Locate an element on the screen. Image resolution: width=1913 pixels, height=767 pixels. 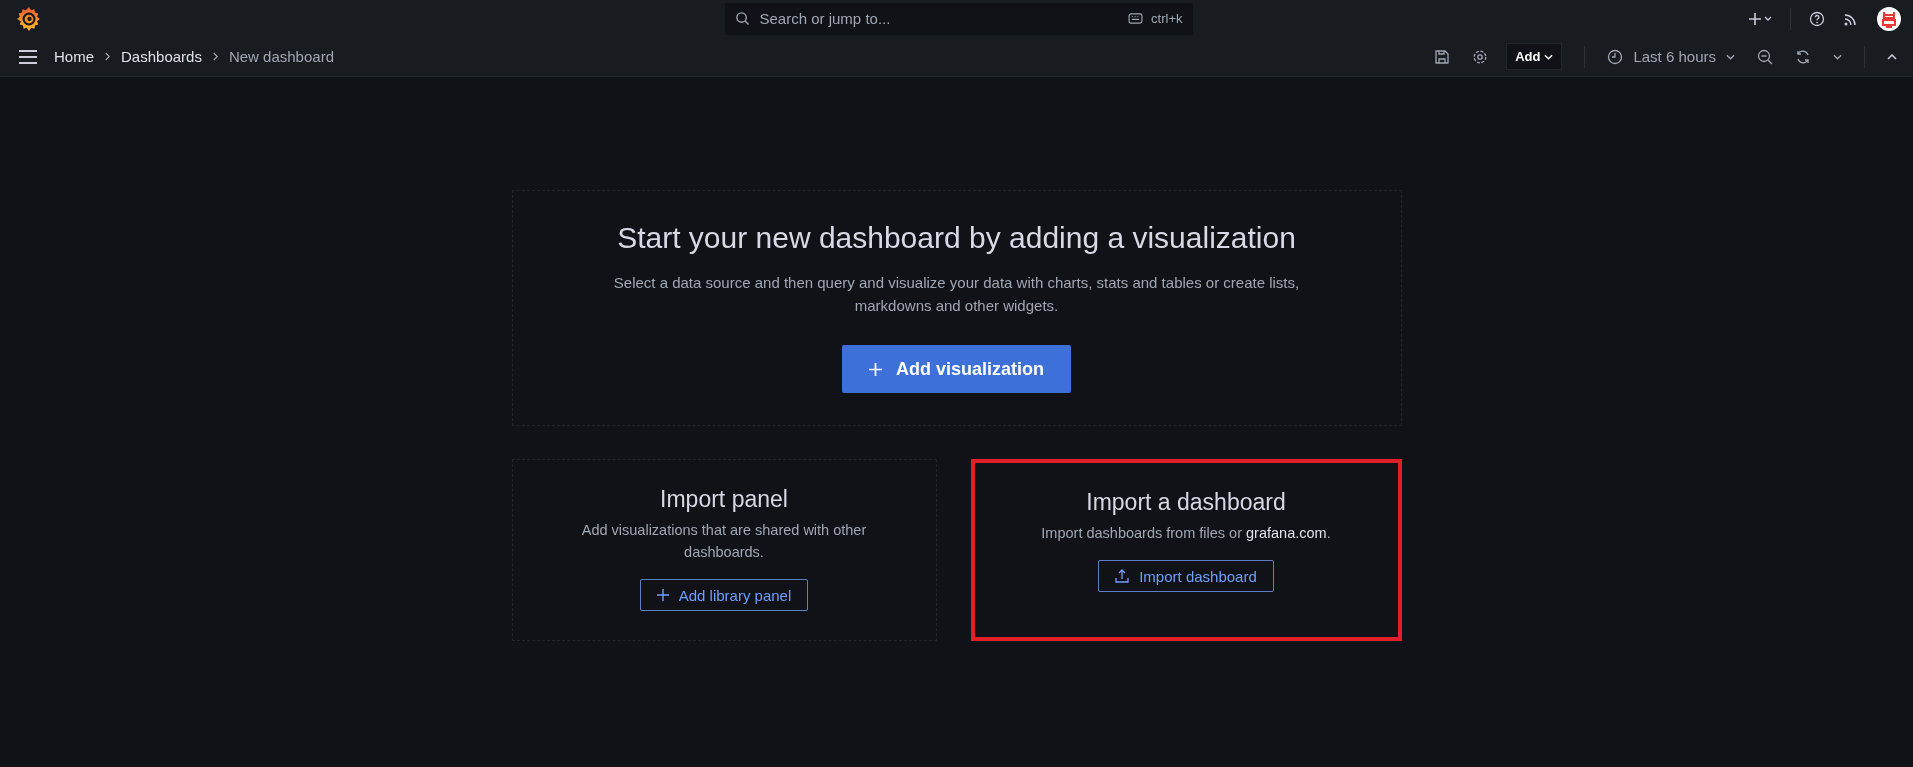
hero-description: Select a data source and then query and visualize your data with charts, stats and tables or create lists, markdowns and other widgets. is located at coordinates (956, 294).